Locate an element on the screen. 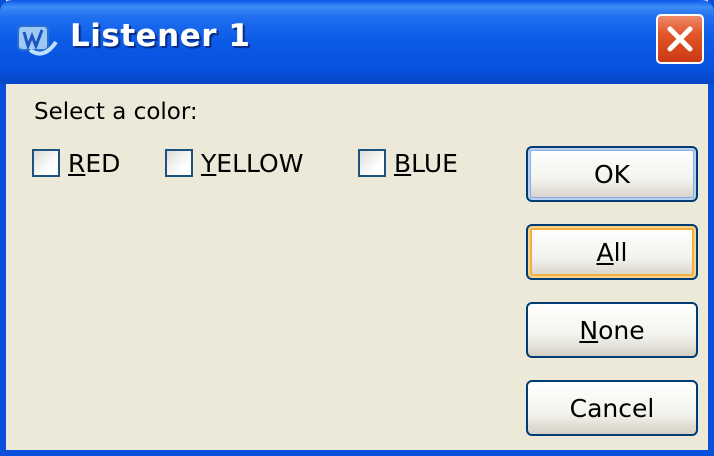  close-icon is located at coordinates (680, 39).